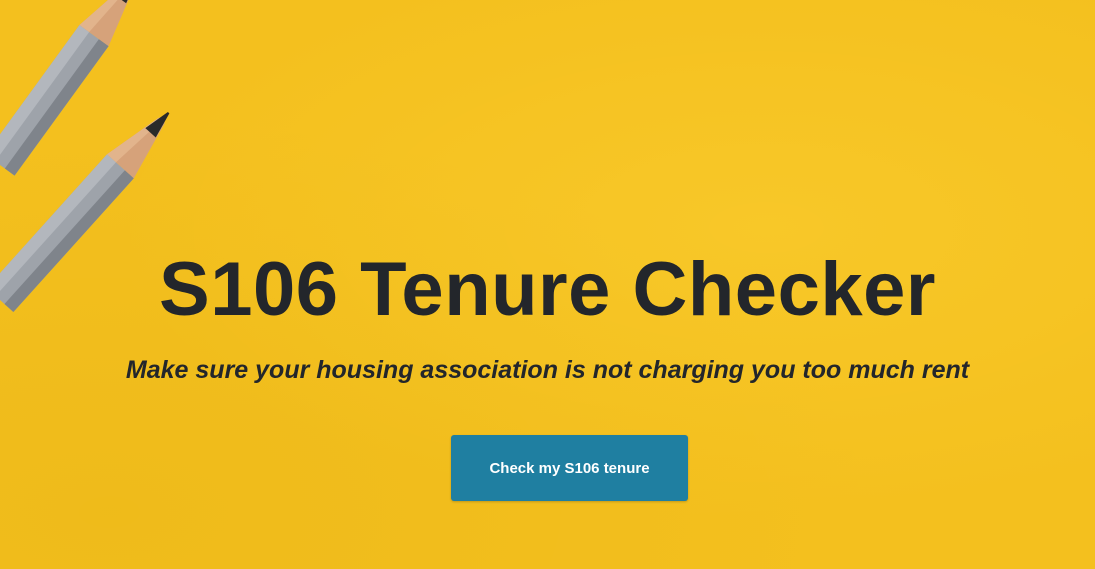 The width and height of the screenshot is (1095, 569). I want to click on page-title: S106 Tenure Checker, so click(547, 289).